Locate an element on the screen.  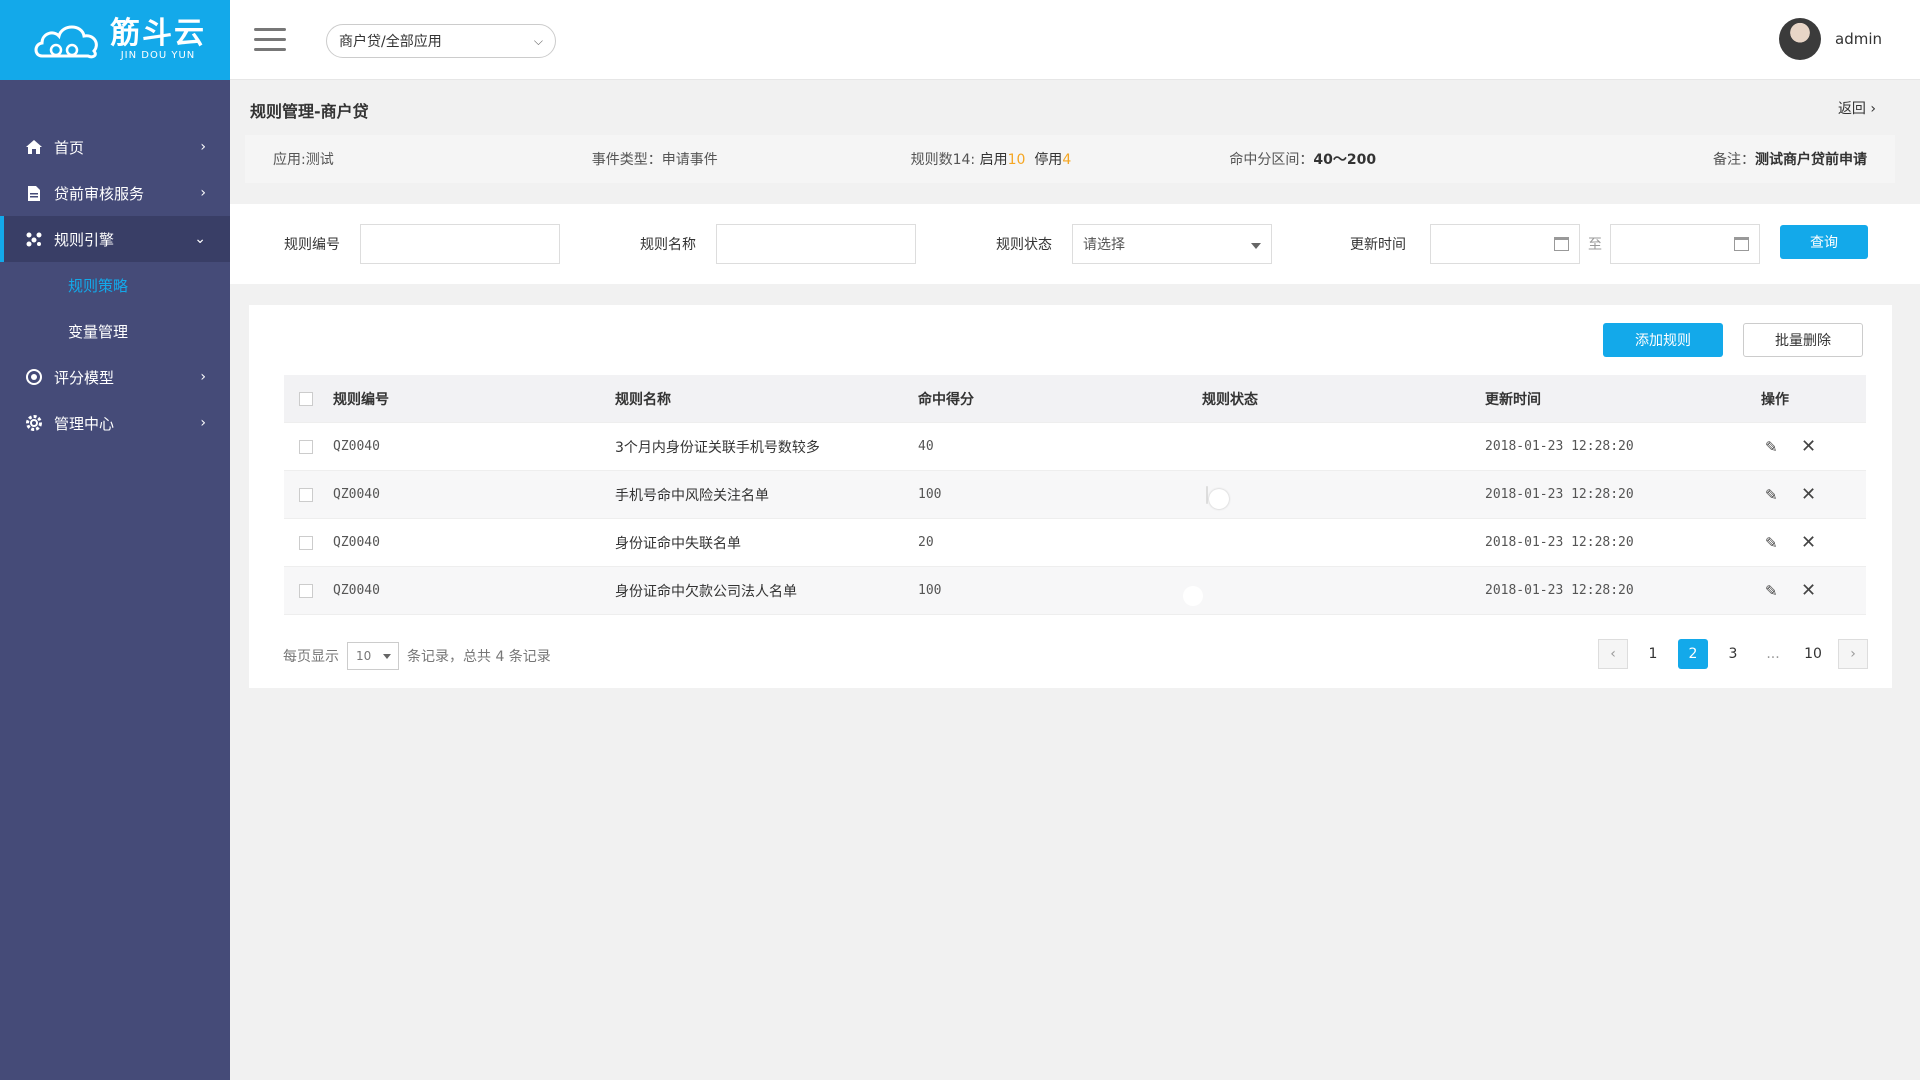
user-menu: admin is located at coordinates (1830, 39).